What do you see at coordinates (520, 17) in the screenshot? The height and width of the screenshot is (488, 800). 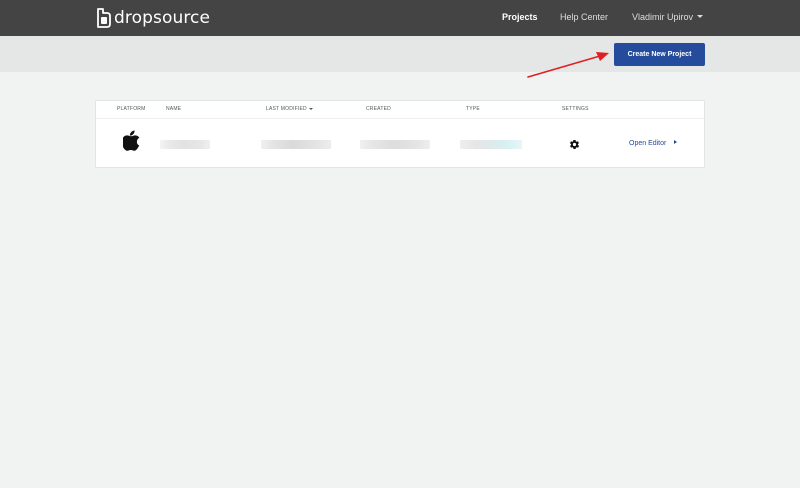 I see `nav-projects: Projects` at bounding box center [520, 17].